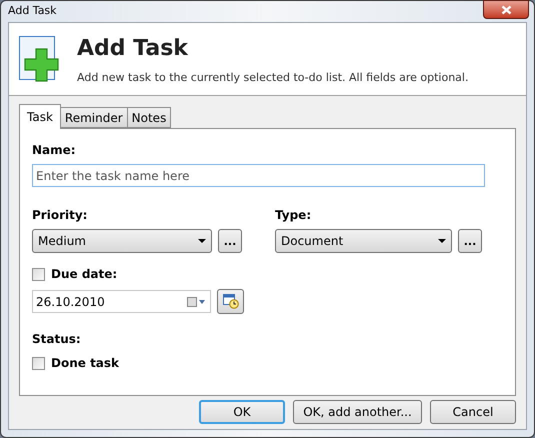  Describe the element at coordinates (197, 301) in the screenshot. I see `calendar-dropdown-icon` at that location.